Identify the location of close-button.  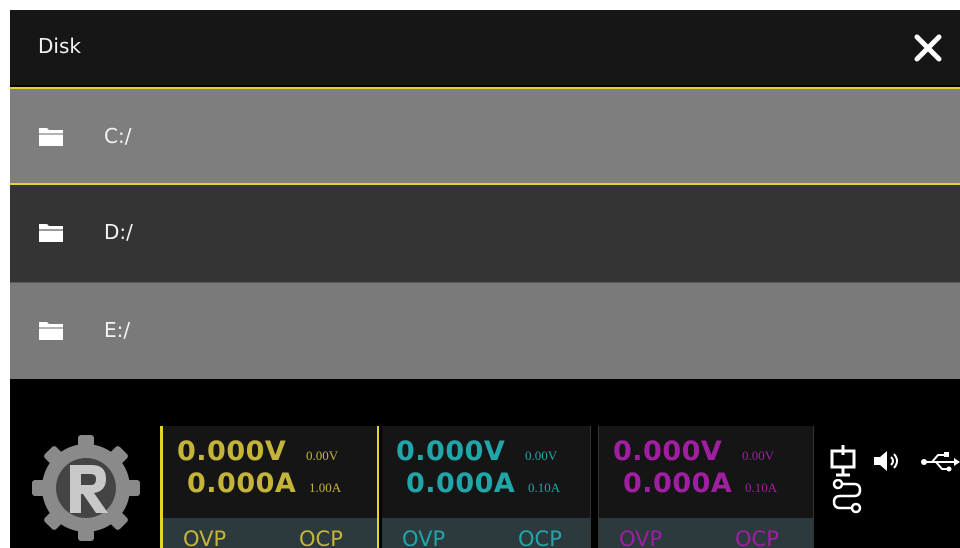
(928, 48).